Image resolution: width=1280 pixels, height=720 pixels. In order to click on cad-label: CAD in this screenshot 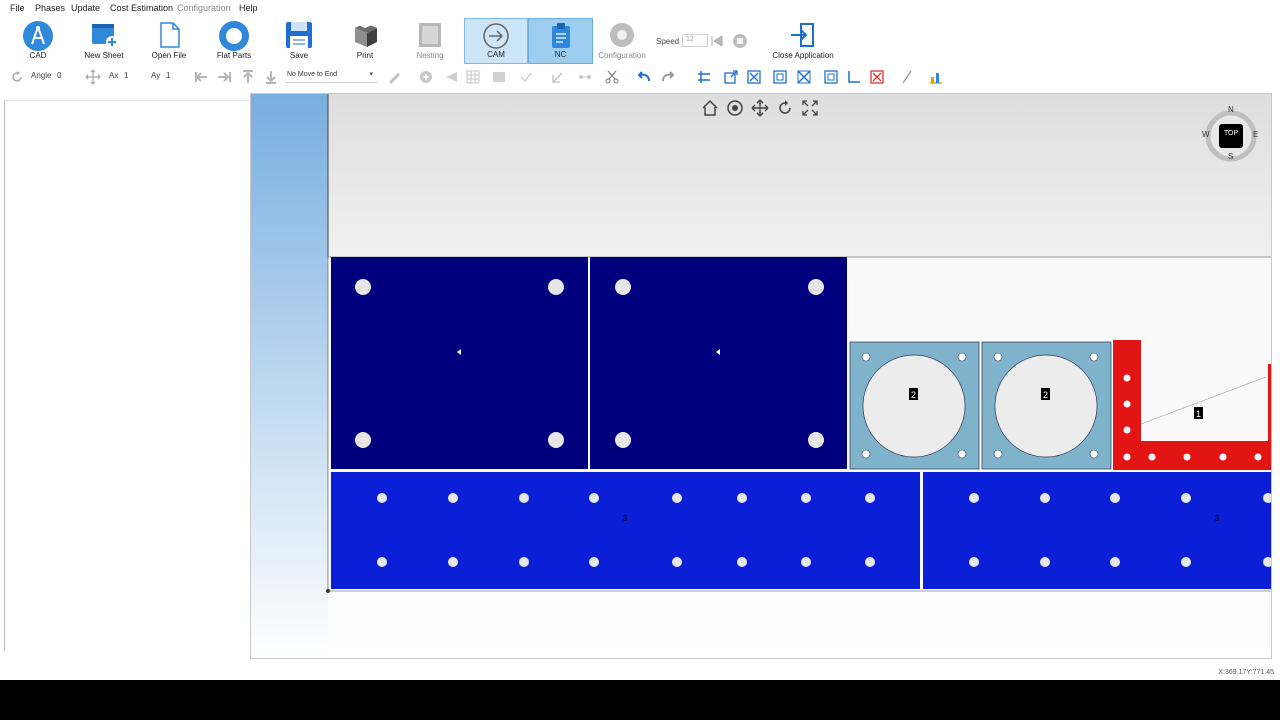, I will do `click(38, 55)`.